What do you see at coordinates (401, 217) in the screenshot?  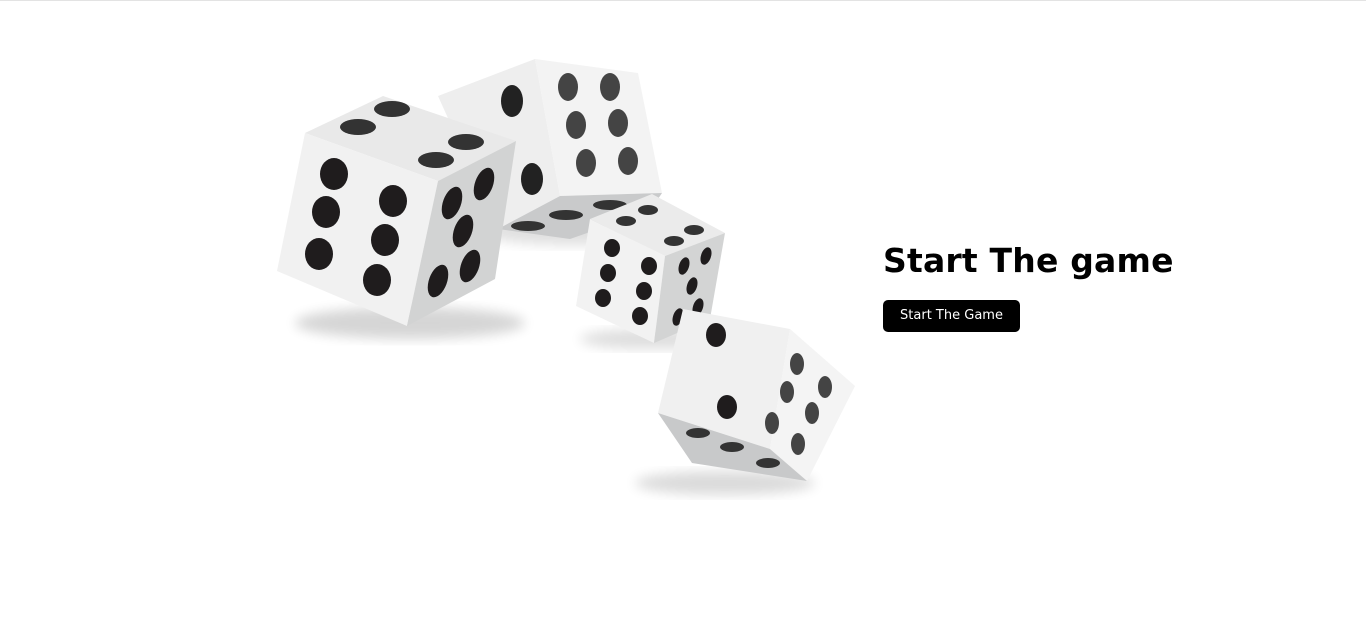 I see `die-large` at bounding box center [401, 217].